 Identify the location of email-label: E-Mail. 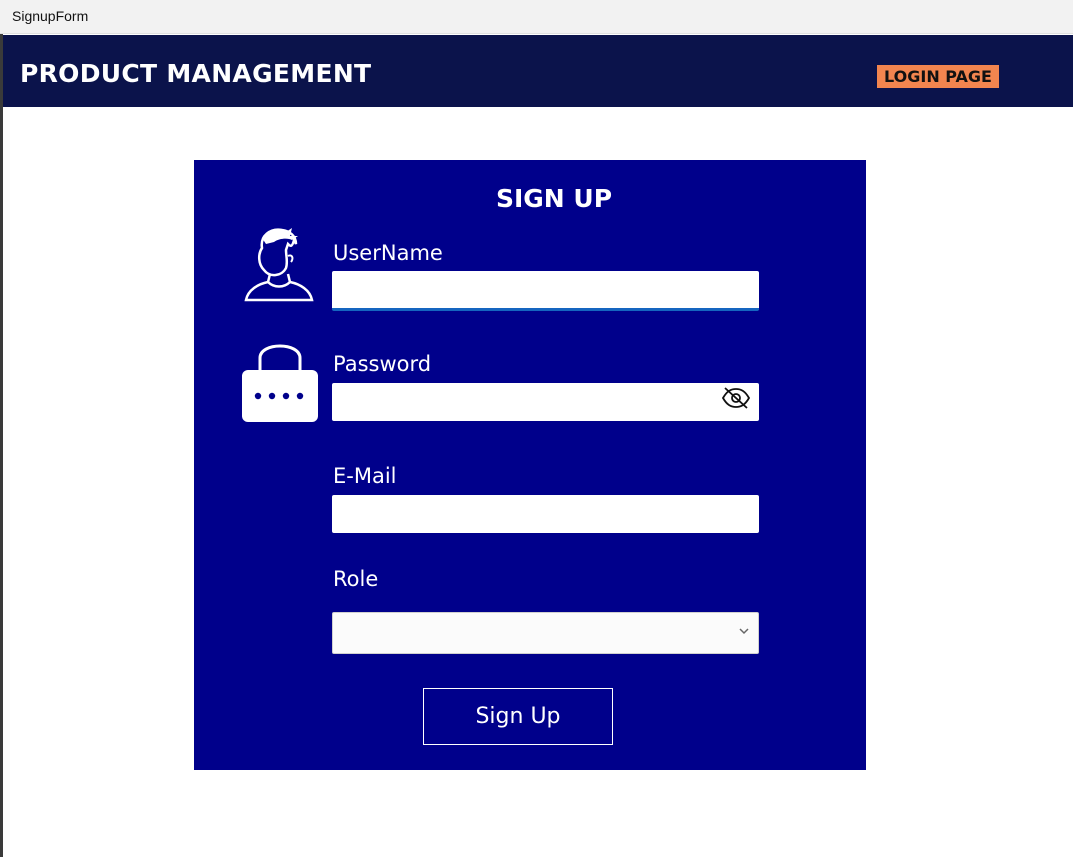
(365, 476).